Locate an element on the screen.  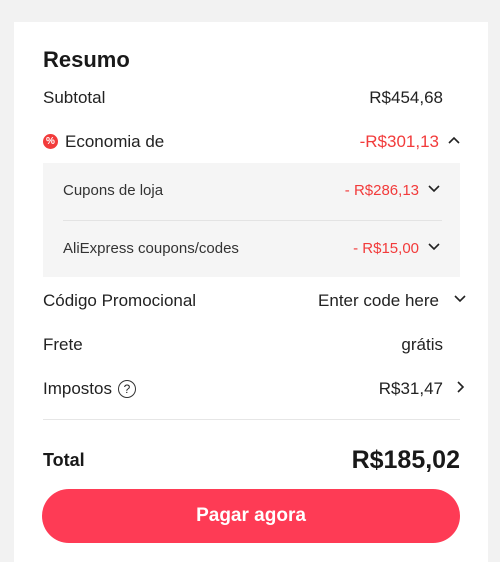
taxes-row: Impostos? R$31,47 is located at coordinates (254, 390).